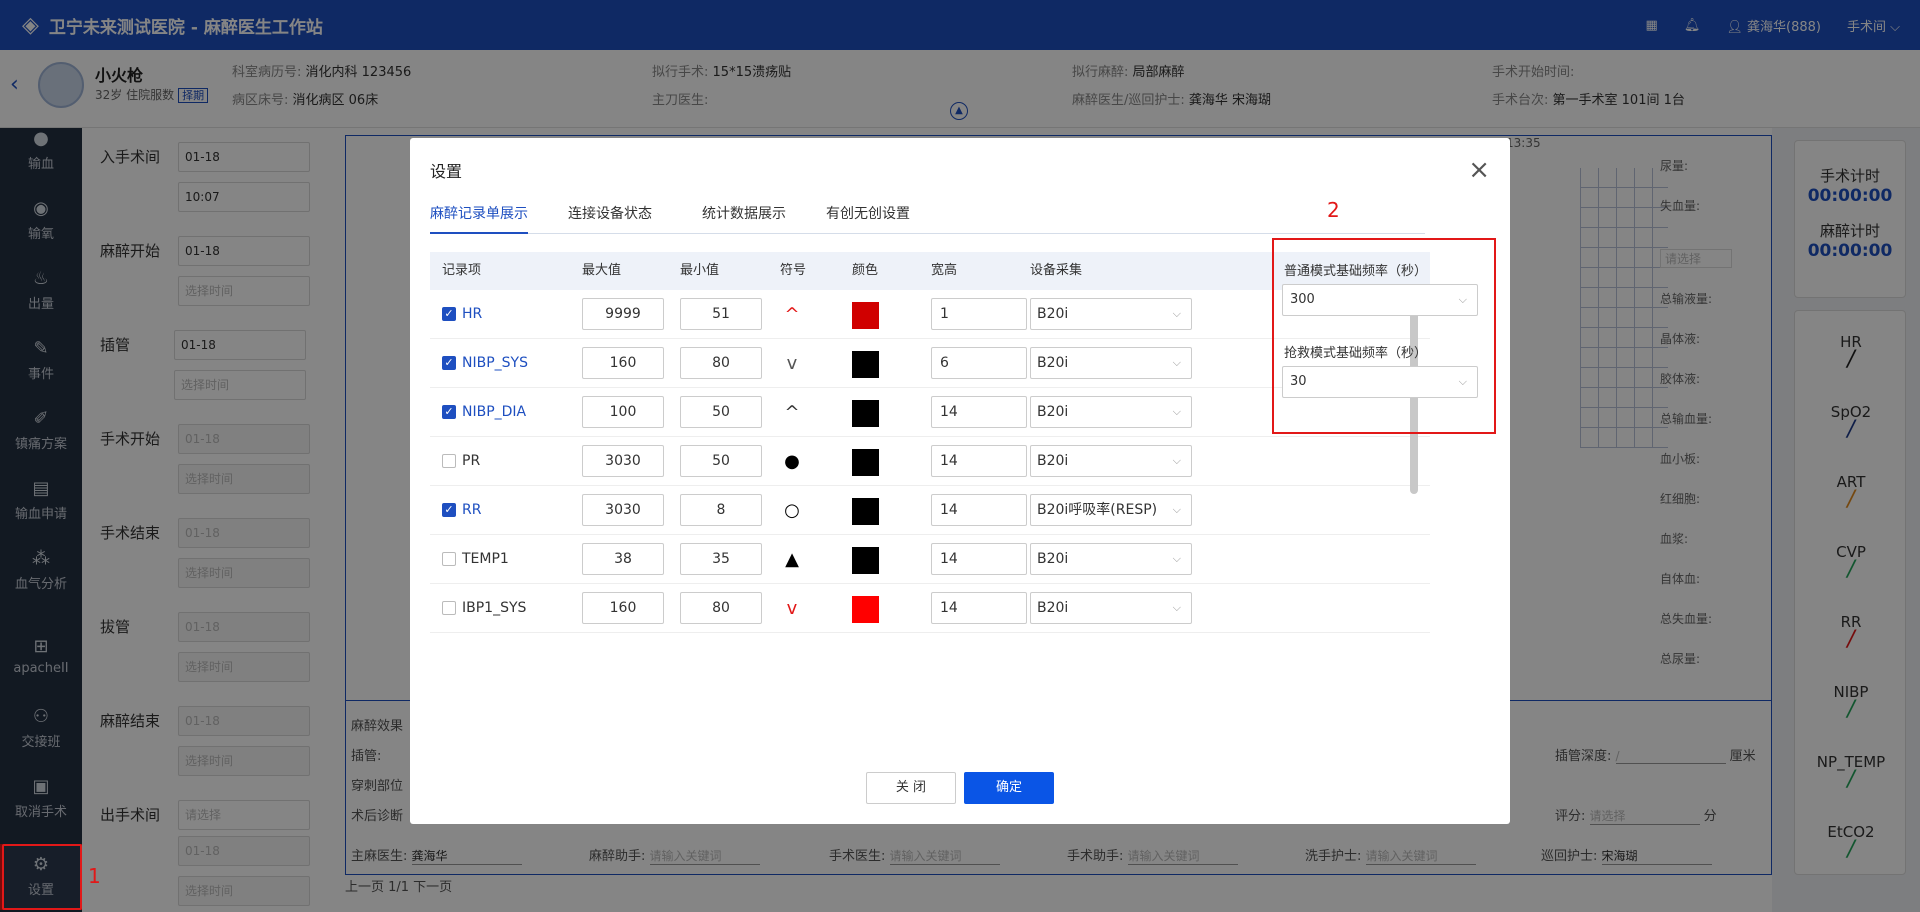 Image resolution: width=1920 pixels, height=912 pixels. What do you see at coordinates (979, 363) in the screenshot?
I see `size-input: 6` at bounding box center [979, 363].